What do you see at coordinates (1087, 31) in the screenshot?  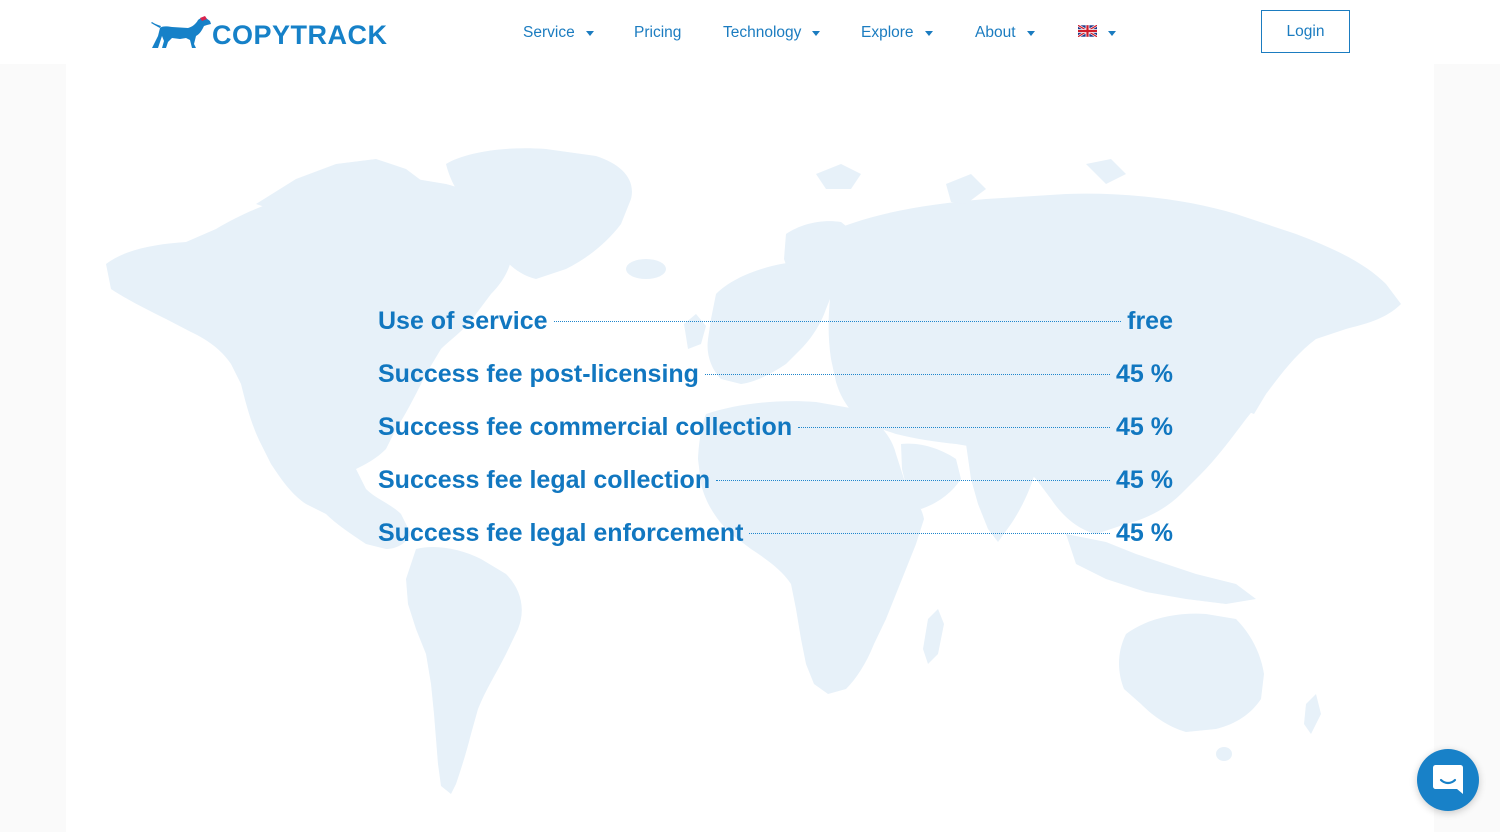 I see `uk-flag-icon` at bounding box center [1087, 31].